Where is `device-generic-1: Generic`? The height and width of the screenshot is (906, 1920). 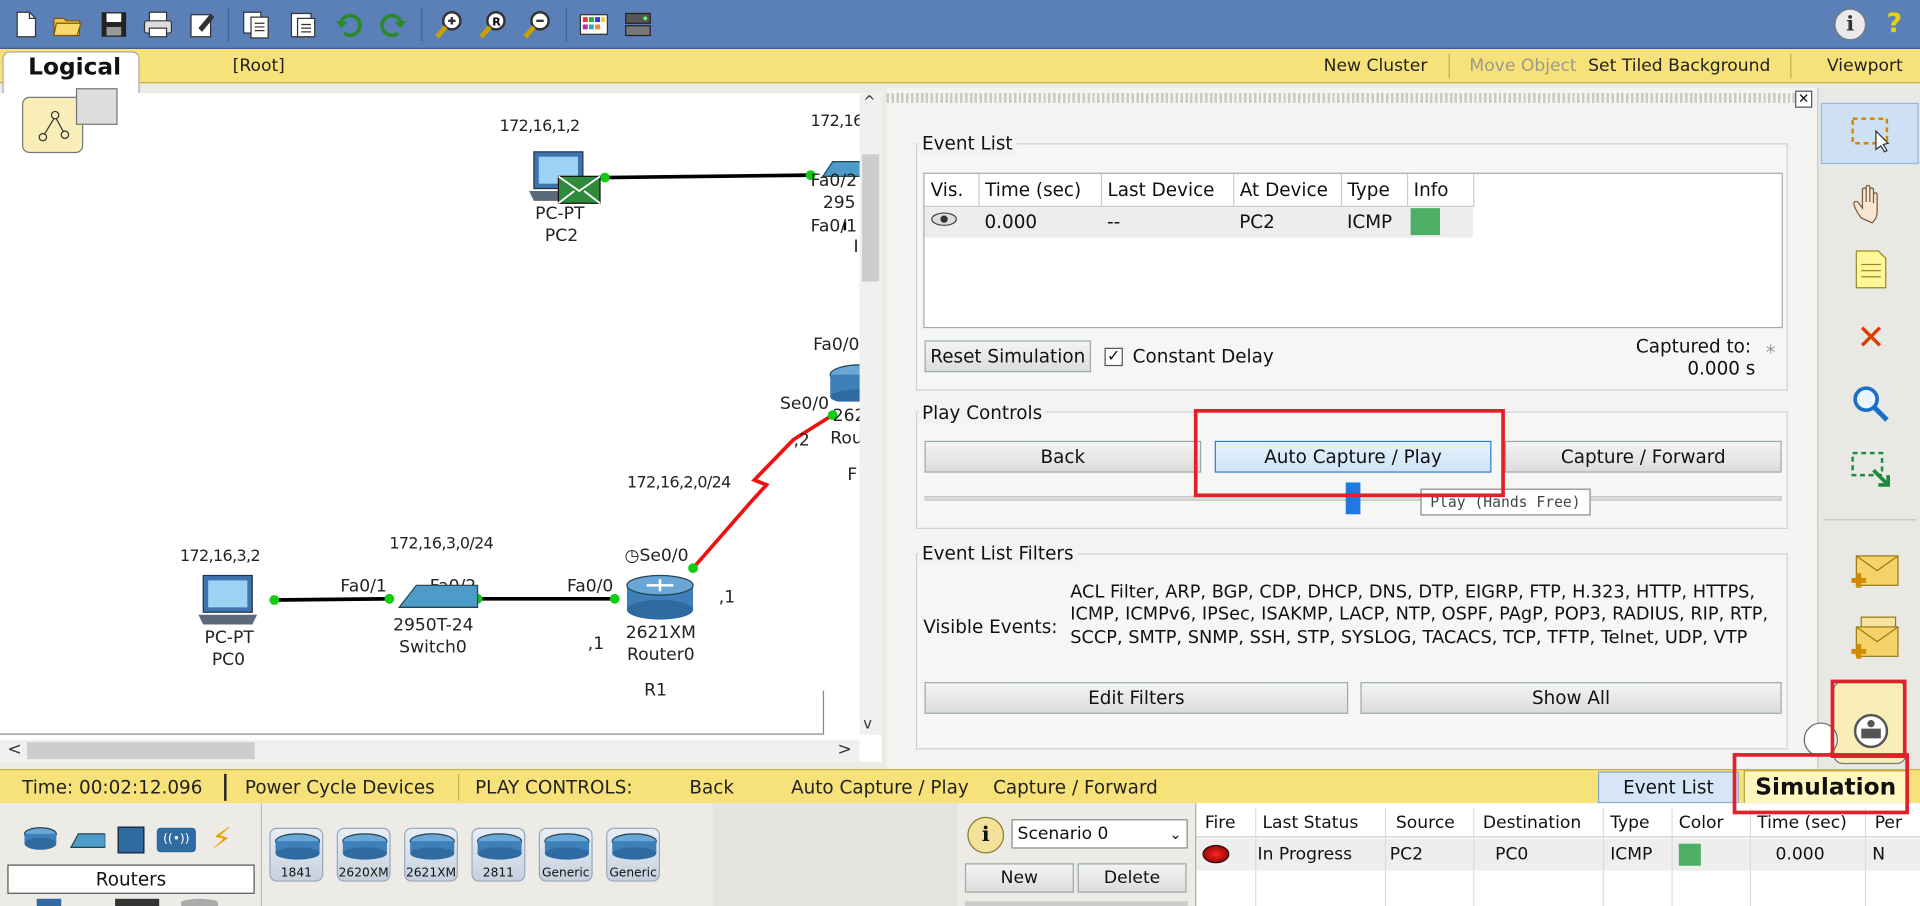 device-generic-1: Generic is located at coordinates (565, 854).